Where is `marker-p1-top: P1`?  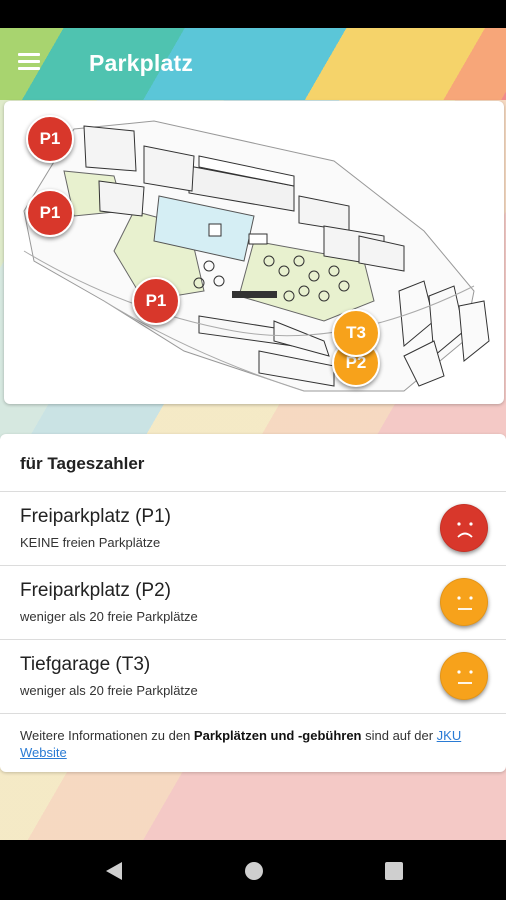
marker-p1-top: P1 is located at coordinates (50, 139).